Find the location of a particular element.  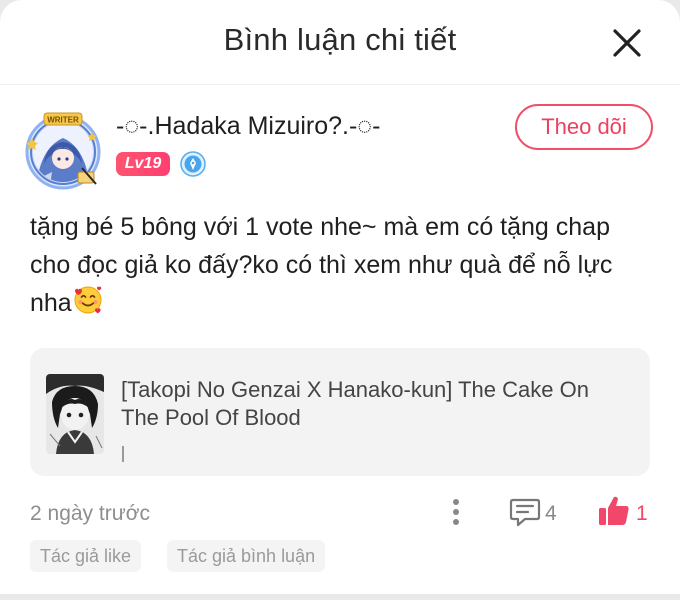

more-options-button is located at coordinates (456, 512).